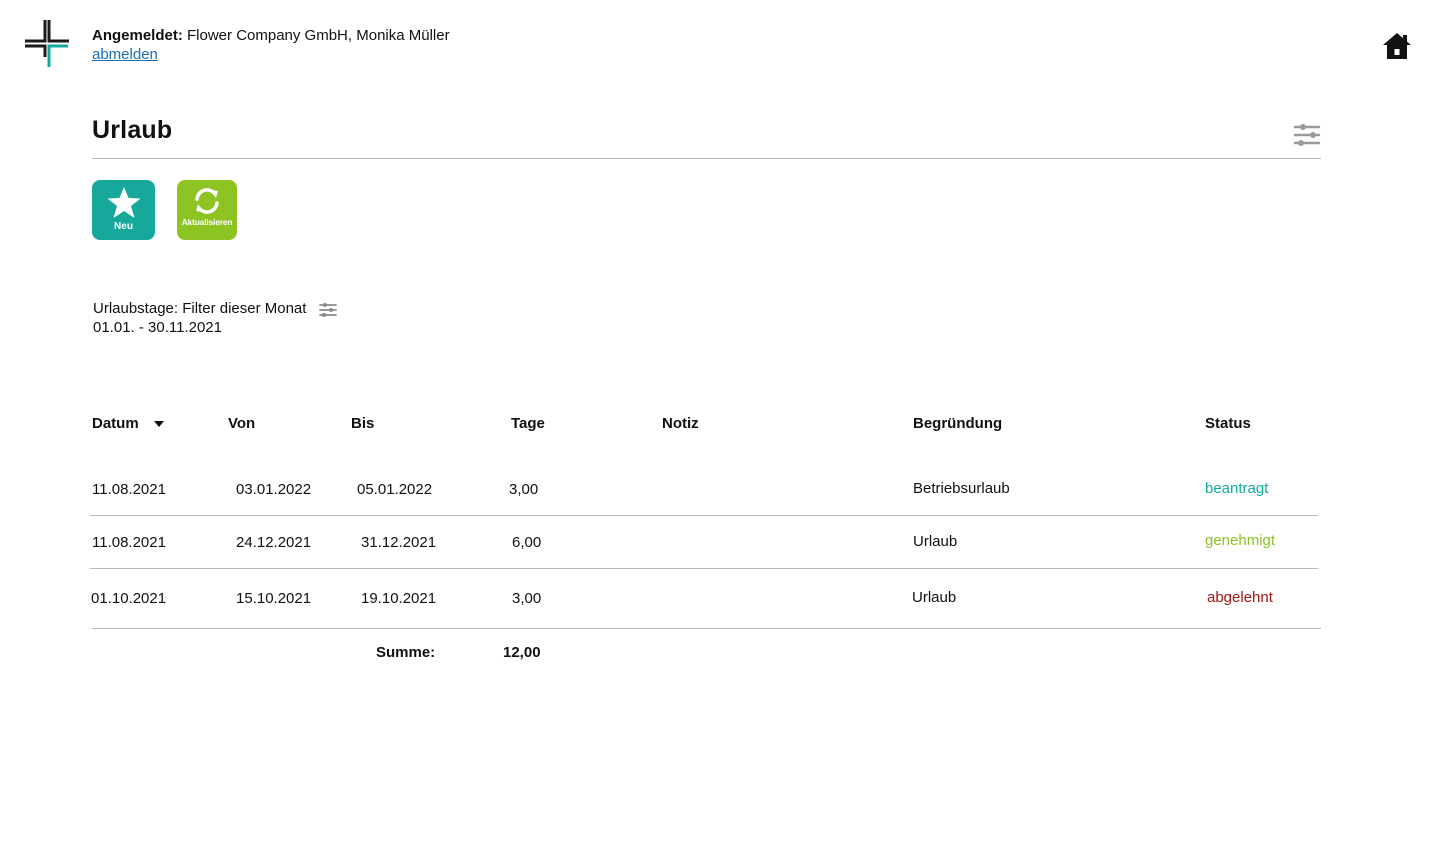  What do you see at coordinates (125, 54) in the screenshot?
I see `logout-link: abmelden` at bounding box center [125, 54].